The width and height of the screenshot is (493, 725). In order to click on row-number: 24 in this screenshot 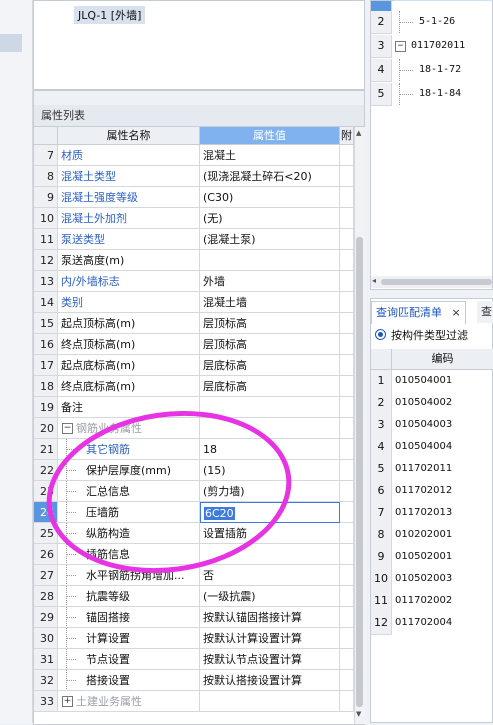, I will do `click(46, 512)`.